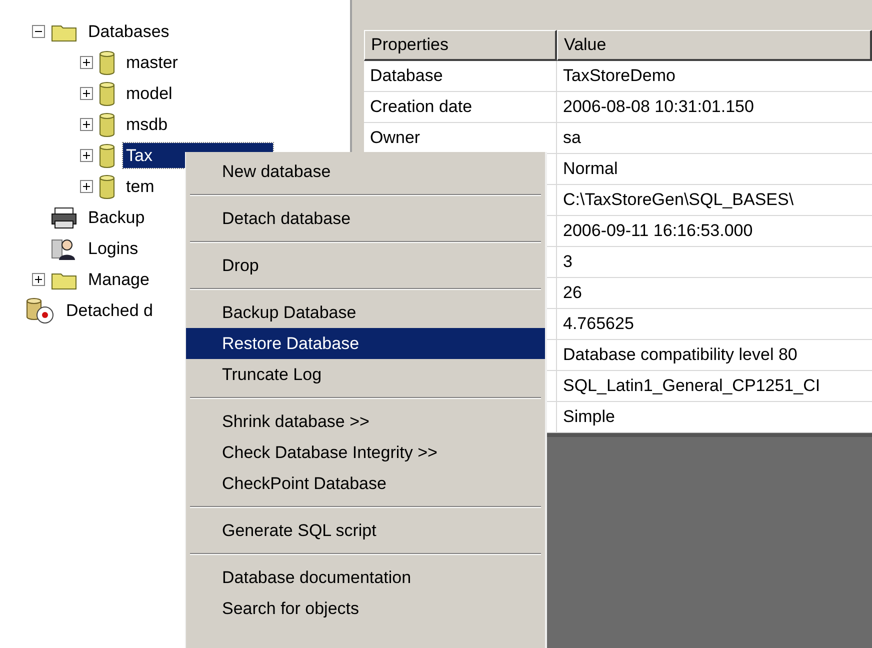  Describe the element at coordinates (568, 262) in the screenshot. I see `table-cell-text: 3` at that location.